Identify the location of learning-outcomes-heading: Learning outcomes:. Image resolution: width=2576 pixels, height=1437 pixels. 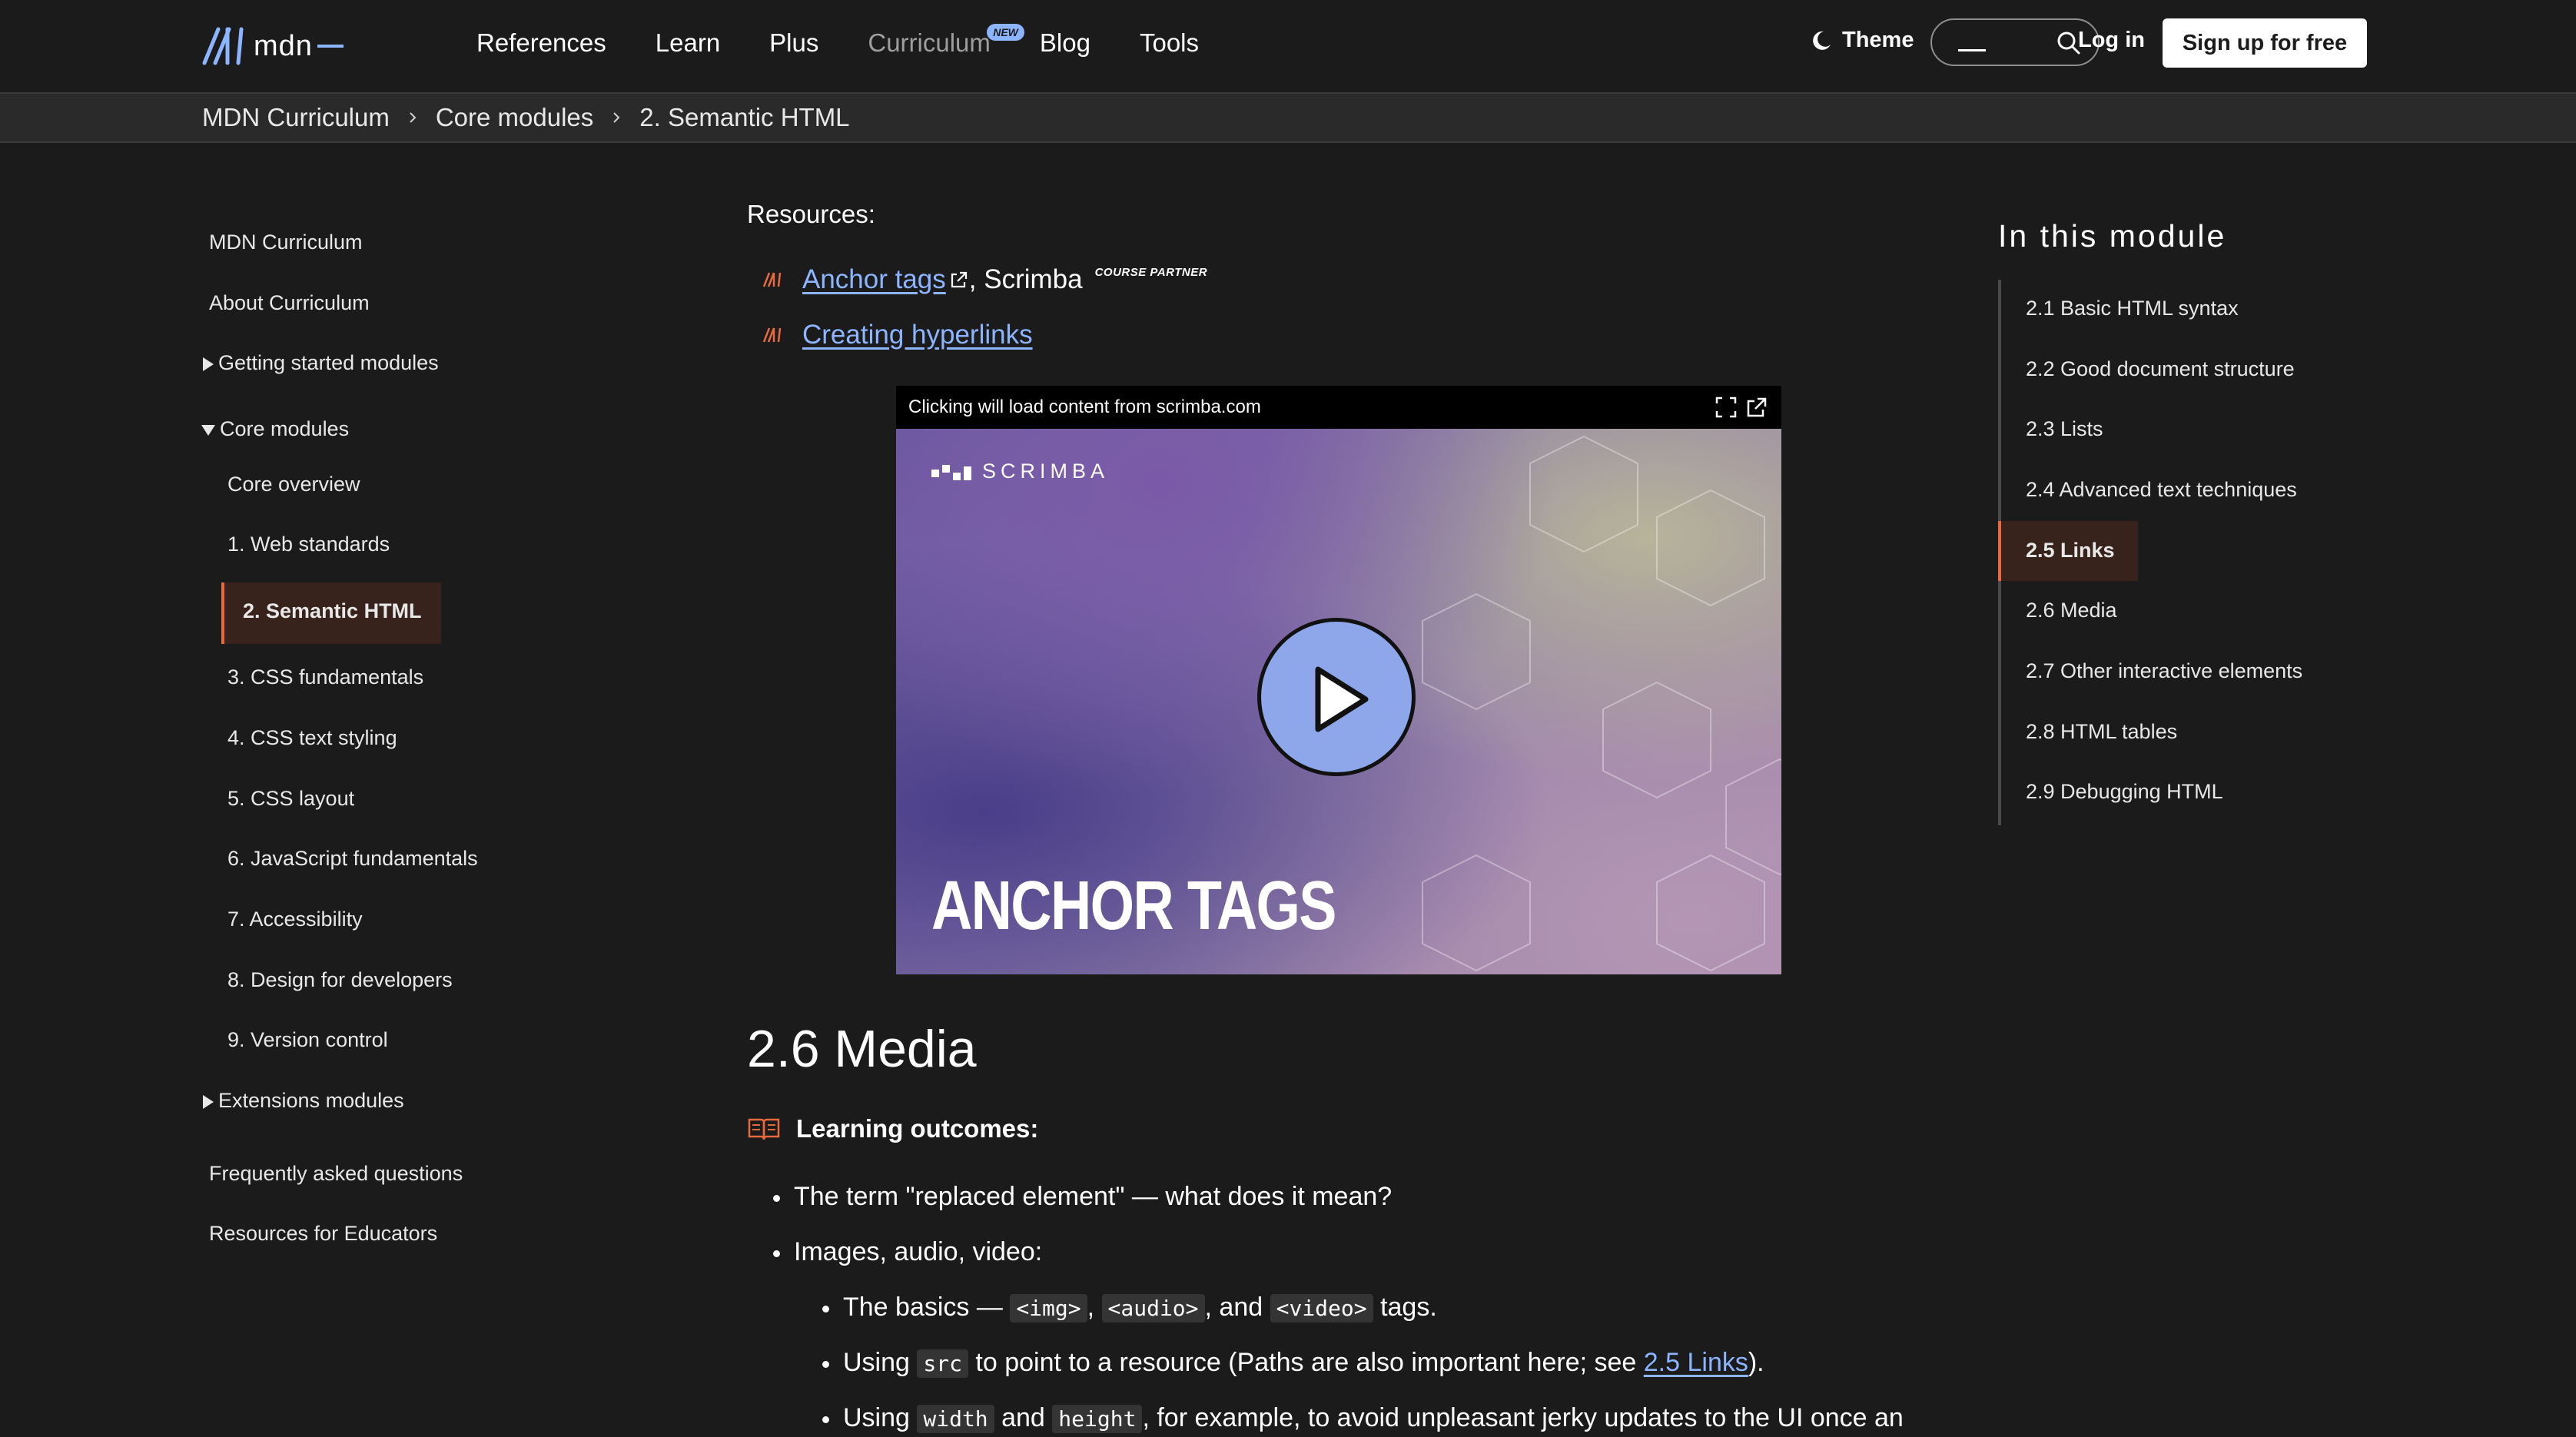
(892, 1128).